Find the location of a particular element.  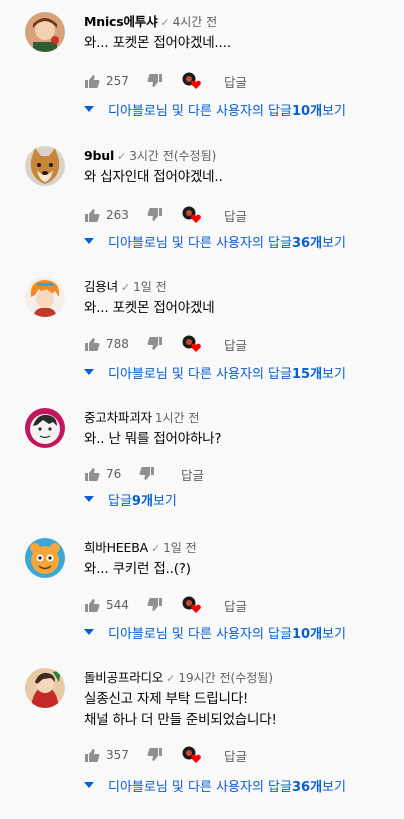

comment-header: 중고차파괴자 1시간 전 is located at coordinates (244, 417).